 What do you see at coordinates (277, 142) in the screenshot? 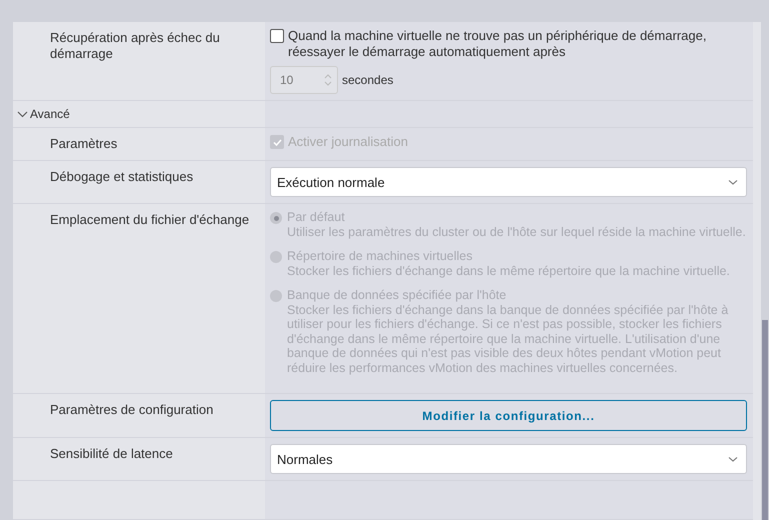
I see `checkmark-icon` at bounding box center [277, 142].